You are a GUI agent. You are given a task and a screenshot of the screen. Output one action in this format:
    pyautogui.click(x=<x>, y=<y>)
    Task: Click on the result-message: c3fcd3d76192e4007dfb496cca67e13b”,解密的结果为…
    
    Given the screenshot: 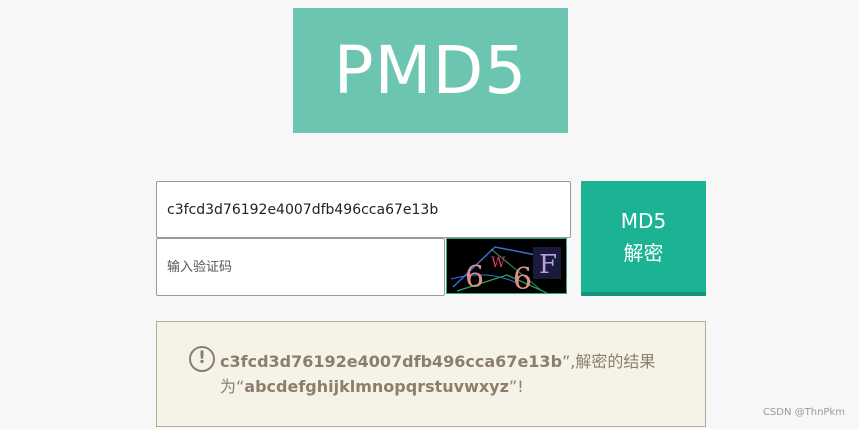 What is the action you would take?
    pyautogui.click(x=450, y=374)
    